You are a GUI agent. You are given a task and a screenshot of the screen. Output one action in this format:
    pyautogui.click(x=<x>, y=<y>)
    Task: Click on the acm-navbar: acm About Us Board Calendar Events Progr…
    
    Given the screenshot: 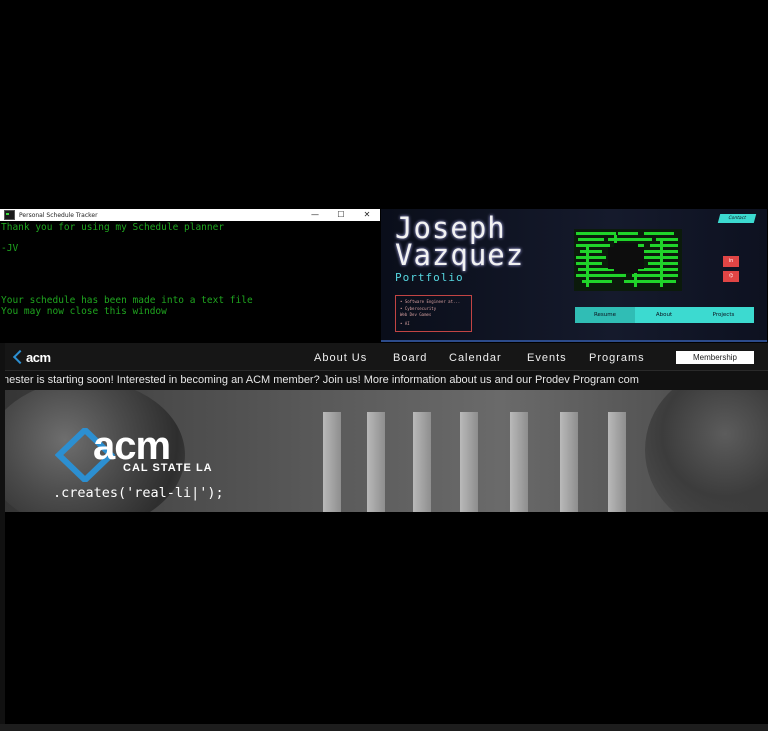 What is the action you would take?
    pyautogui.click(x=386, y=356)
    